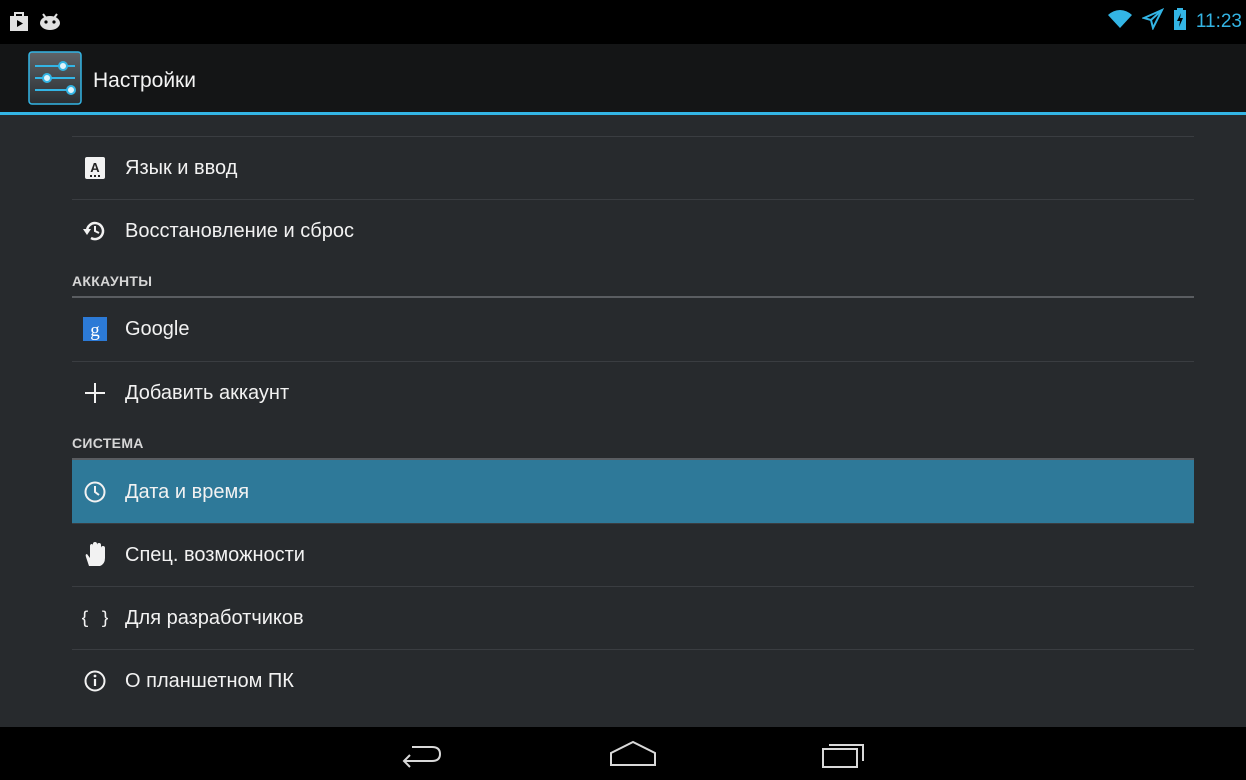 The height and width of the screenshot is (780, 1246). I want to click on keyboard-a-icon: A, so click(95, 168).